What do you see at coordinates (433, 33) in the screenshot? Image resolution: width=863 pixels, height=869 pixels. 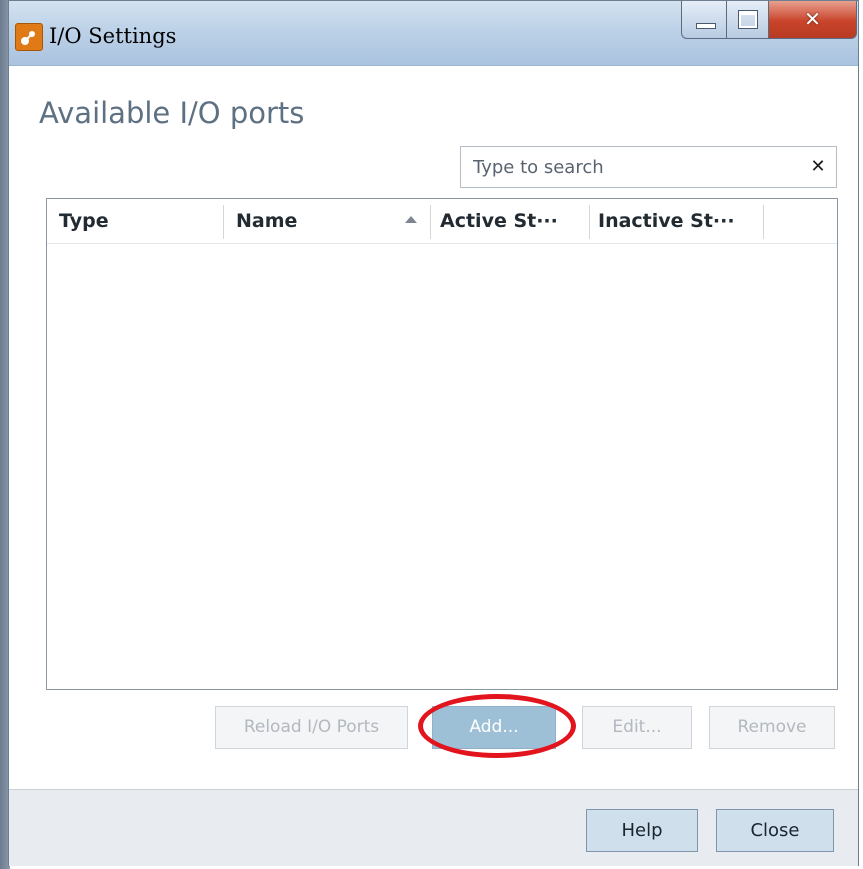 I see `title-bar: I/O Settings ✕` at bounding box center [433, 33].